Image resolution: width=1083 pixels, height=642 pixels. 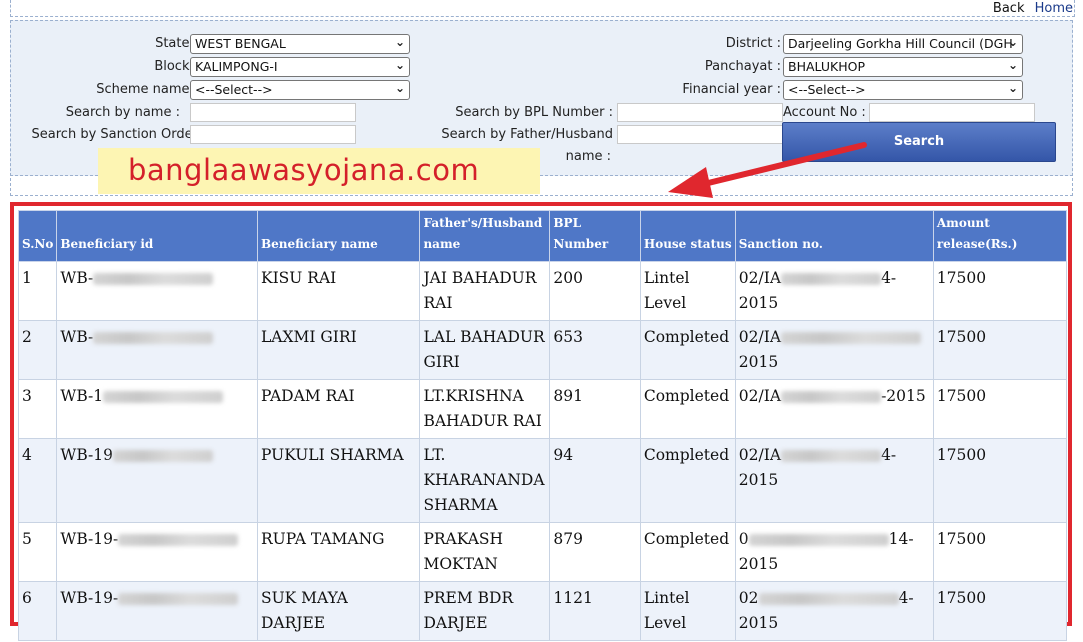 I want to click on father-input, so click(x=700, y=134).